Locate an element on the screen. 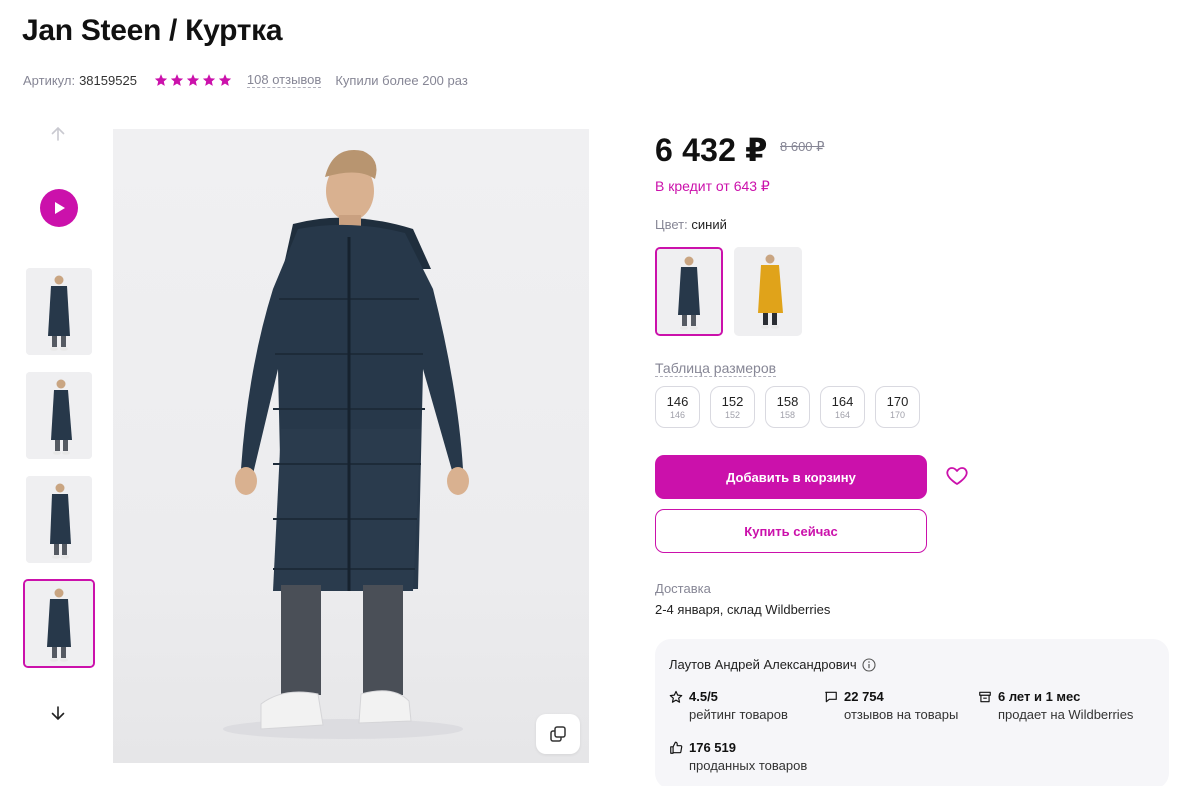  stat-value: 22 754 is located at coordinates (864, 696).